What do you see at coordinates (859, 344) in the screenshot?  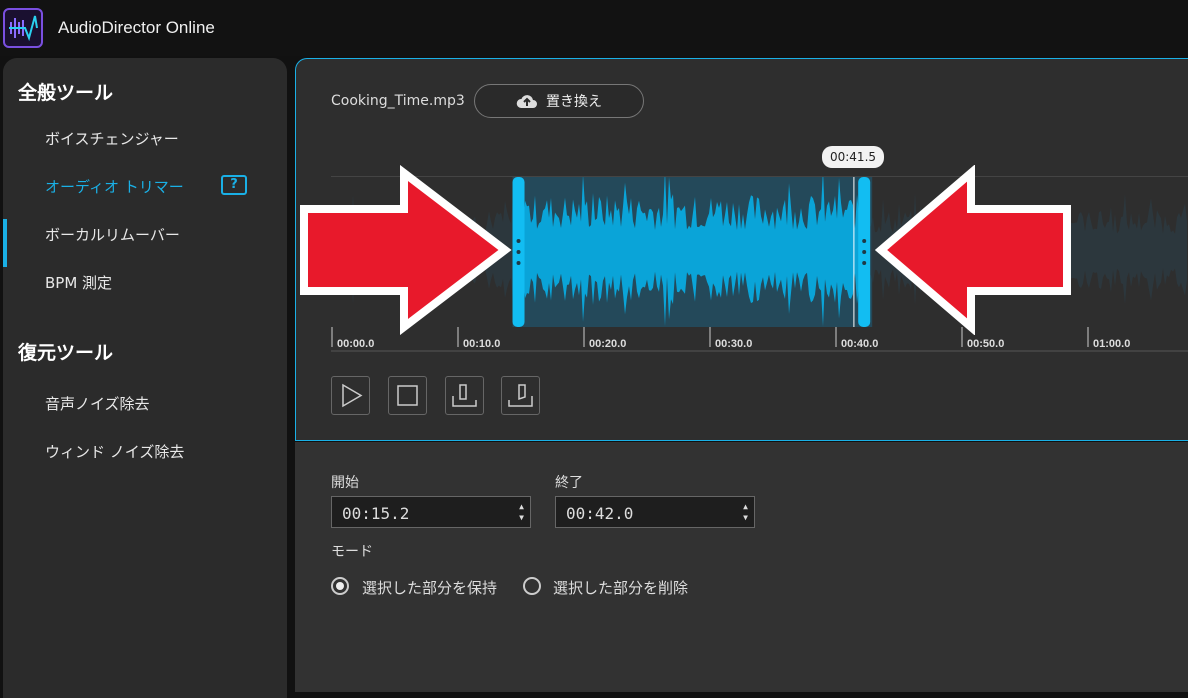 I see `timeline-tick-label: 00:40.0` at bounding box center [859, 344].